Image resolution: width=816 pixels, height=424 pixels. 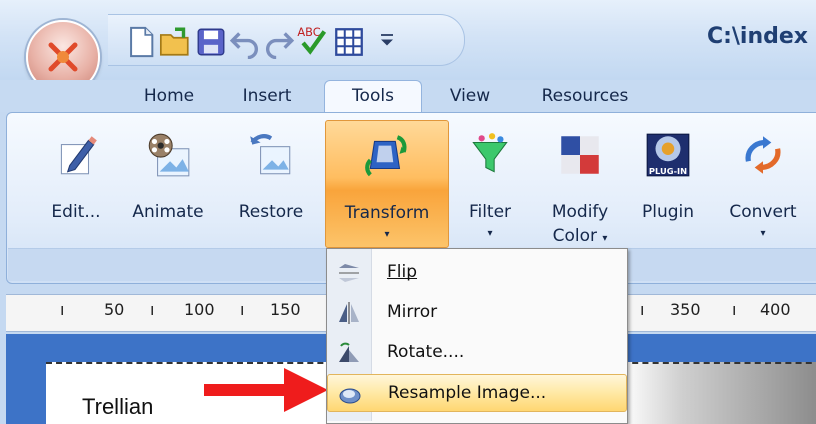 I want to click on ruler-tick-label: 50, so click(x=114, y=309).